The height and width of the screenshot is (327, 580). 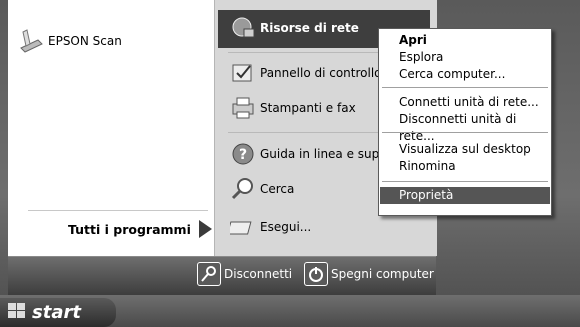 I want to click on shutdown-label: Spegni computer, so click(x=382, y=274).